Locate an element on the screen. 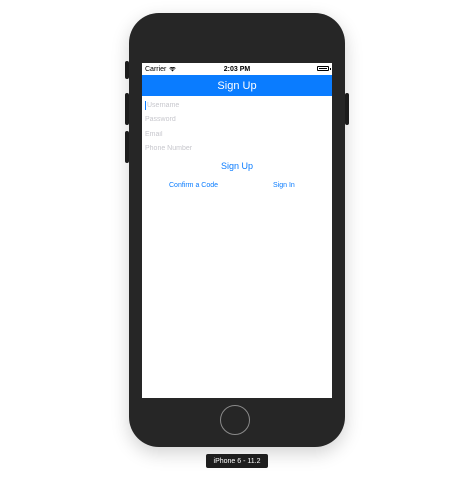 Image resolution: width=474 pixels, height=484 pixels. power-button is located at coordinates (347, 109).